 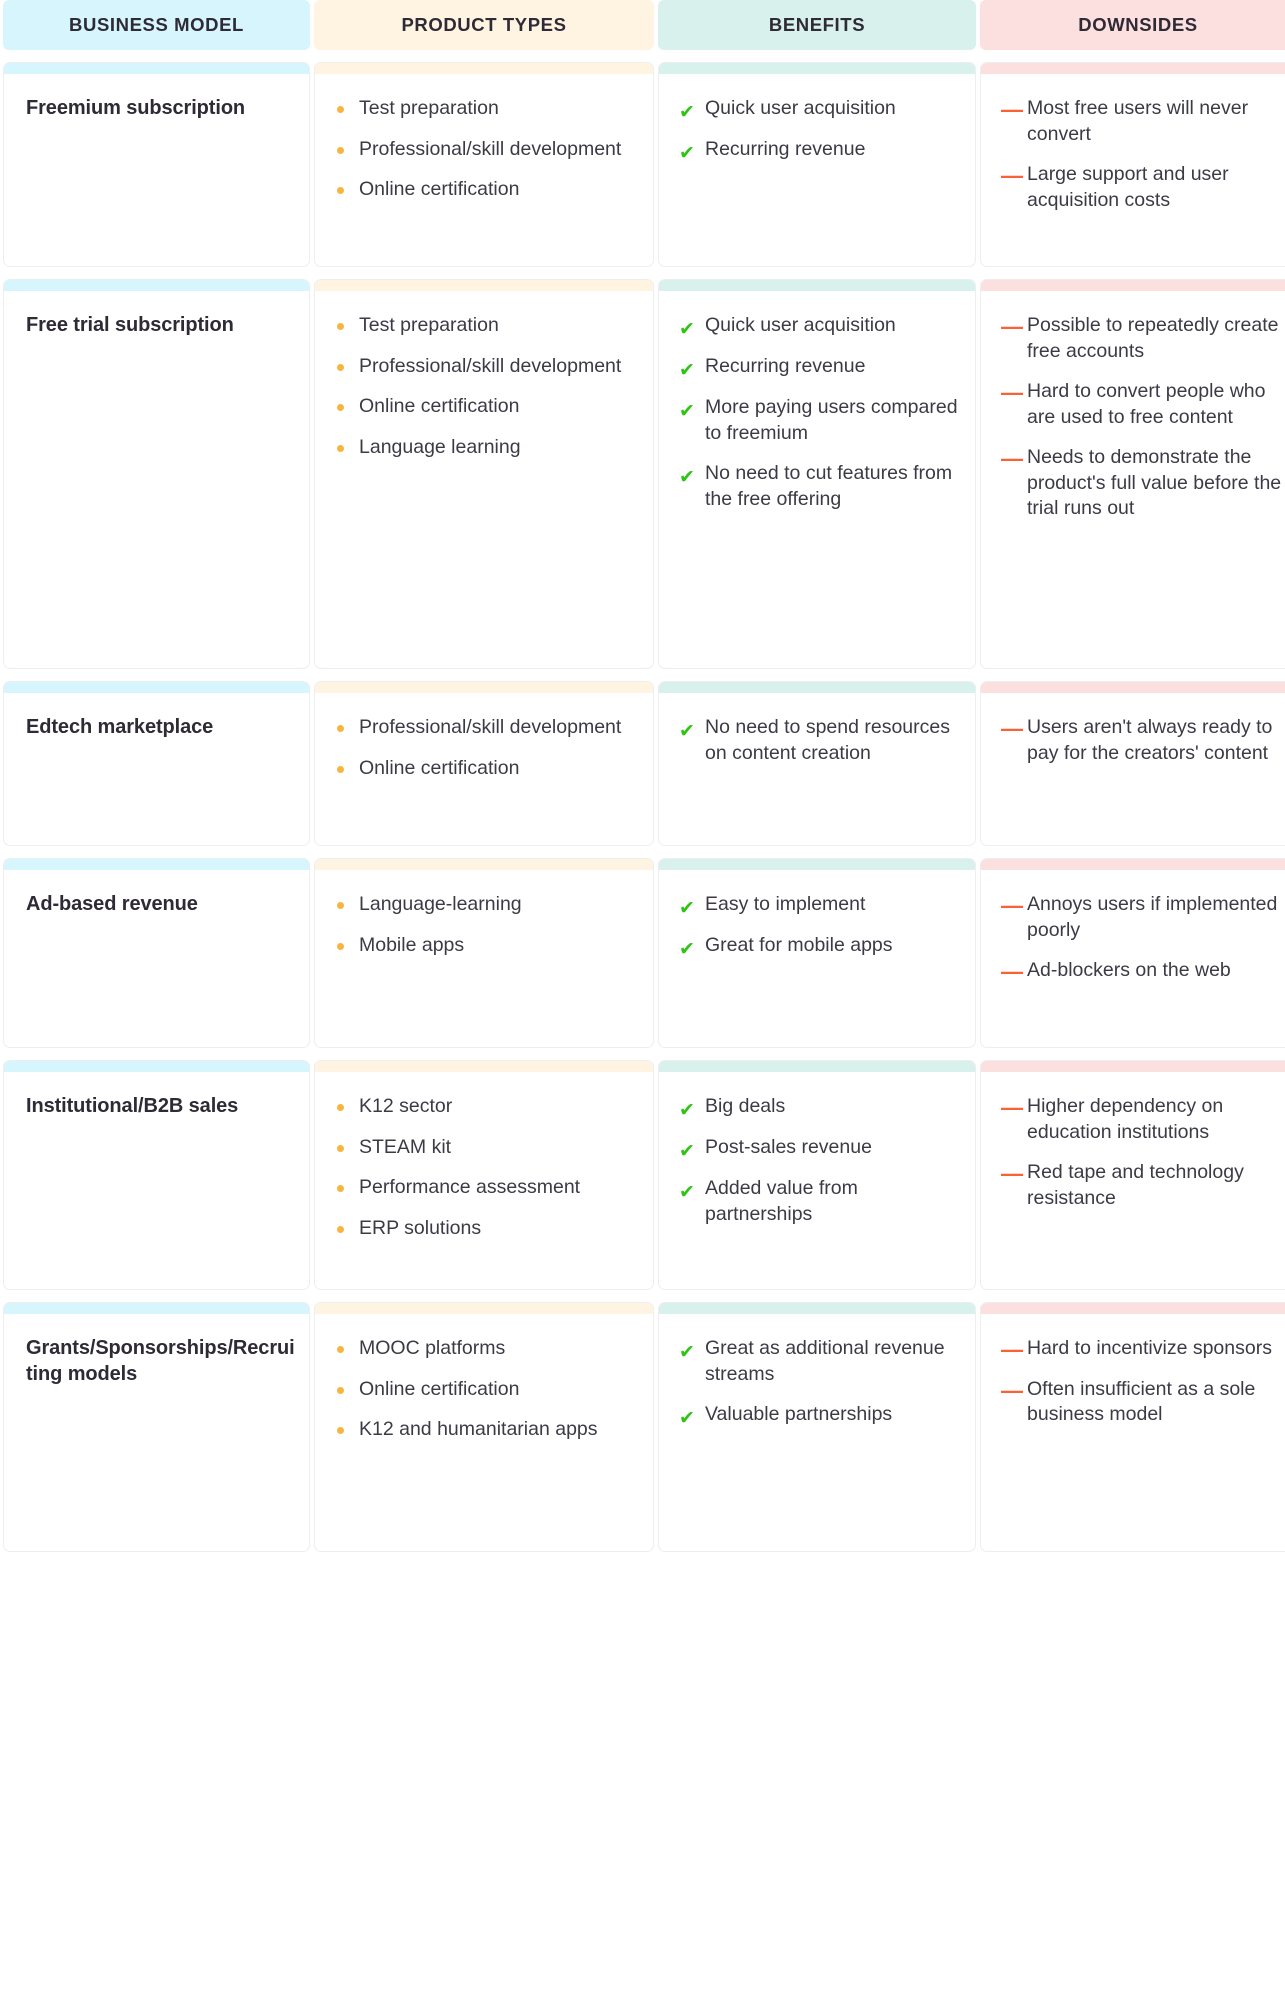 What do you see at coordinates (1143, 121) in the screenshot?
I see `list-item: — Most free users will never convert` at bounding box center [1143, 121].